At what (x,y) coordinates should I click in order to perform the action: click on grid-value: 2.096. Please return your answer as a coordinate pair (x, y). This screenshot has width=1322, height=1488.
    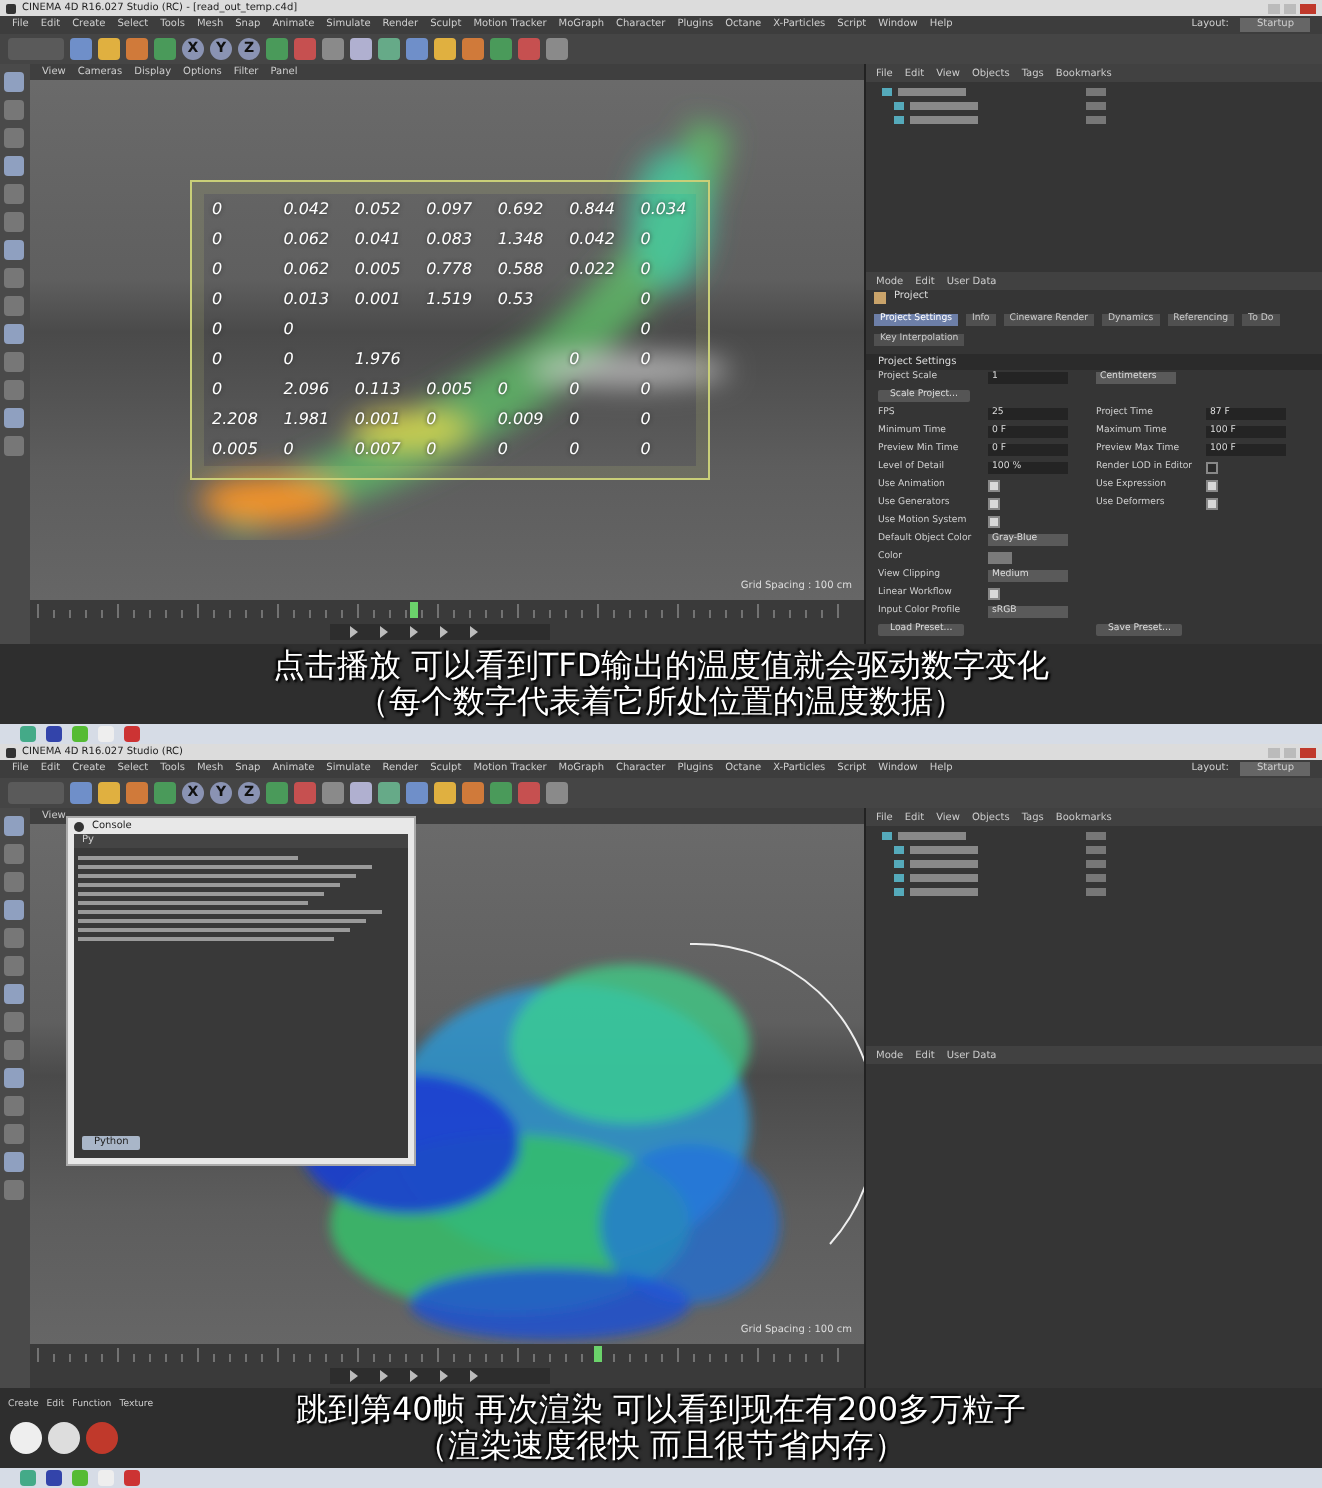
    Looking at the image, I should click on (305, 390).